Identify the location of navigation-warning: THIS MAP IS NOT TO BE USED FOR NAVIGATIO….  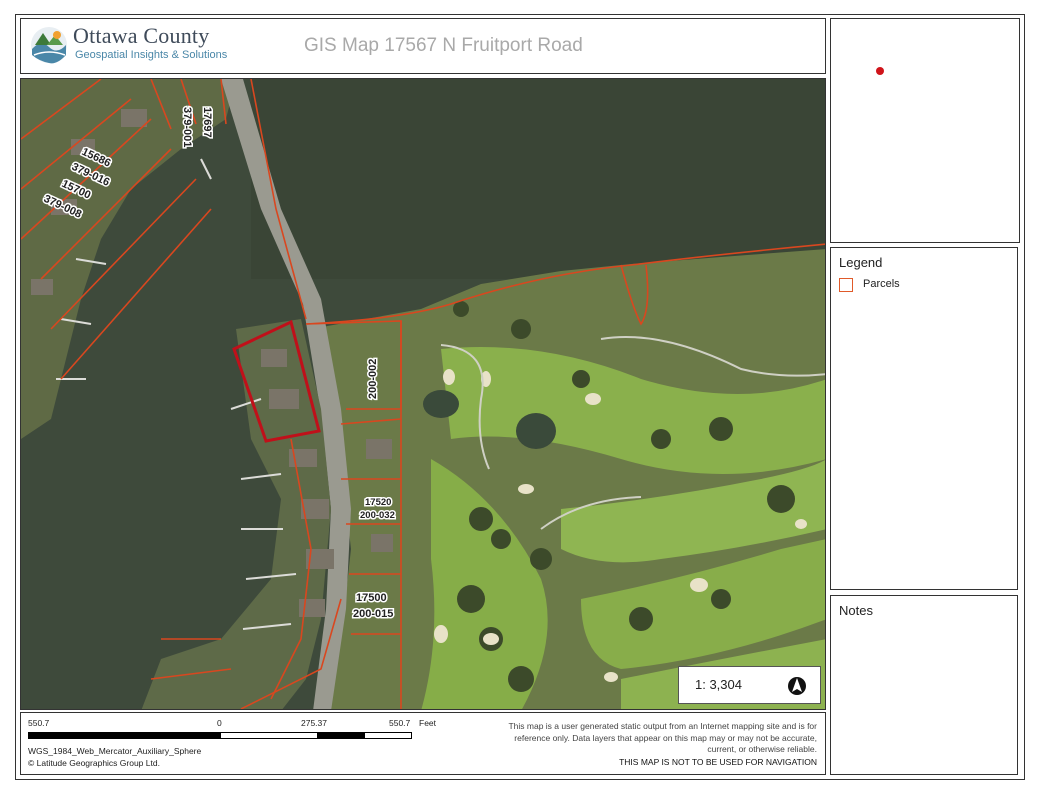
(718, 762).